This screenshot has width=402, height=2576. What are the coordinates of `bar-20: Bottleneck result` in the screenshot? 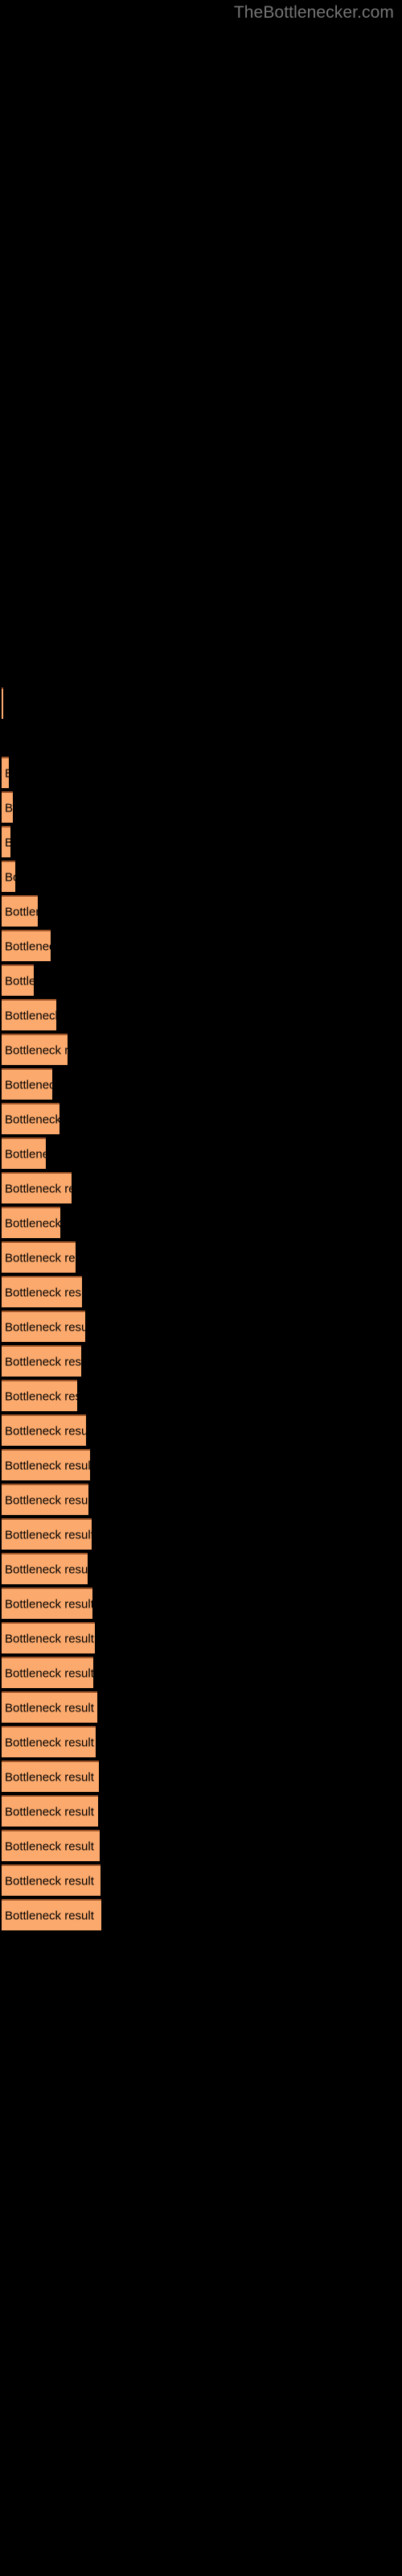 It's located at (39, 1395).